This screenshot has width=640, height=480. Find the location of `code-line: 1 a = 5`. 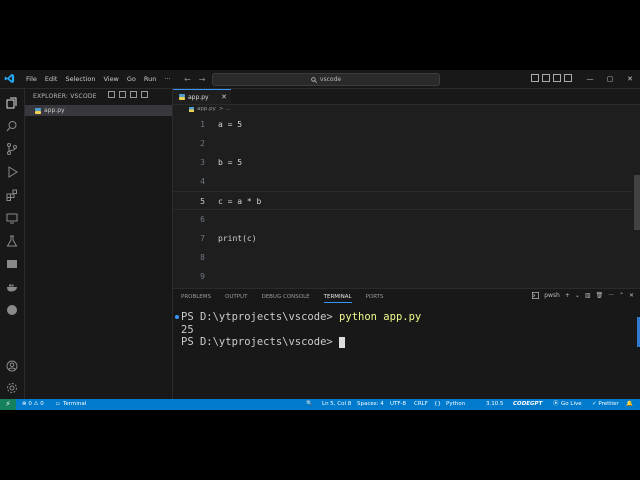

code-line: 1 a = 5 is located at coordinates (403, 124).